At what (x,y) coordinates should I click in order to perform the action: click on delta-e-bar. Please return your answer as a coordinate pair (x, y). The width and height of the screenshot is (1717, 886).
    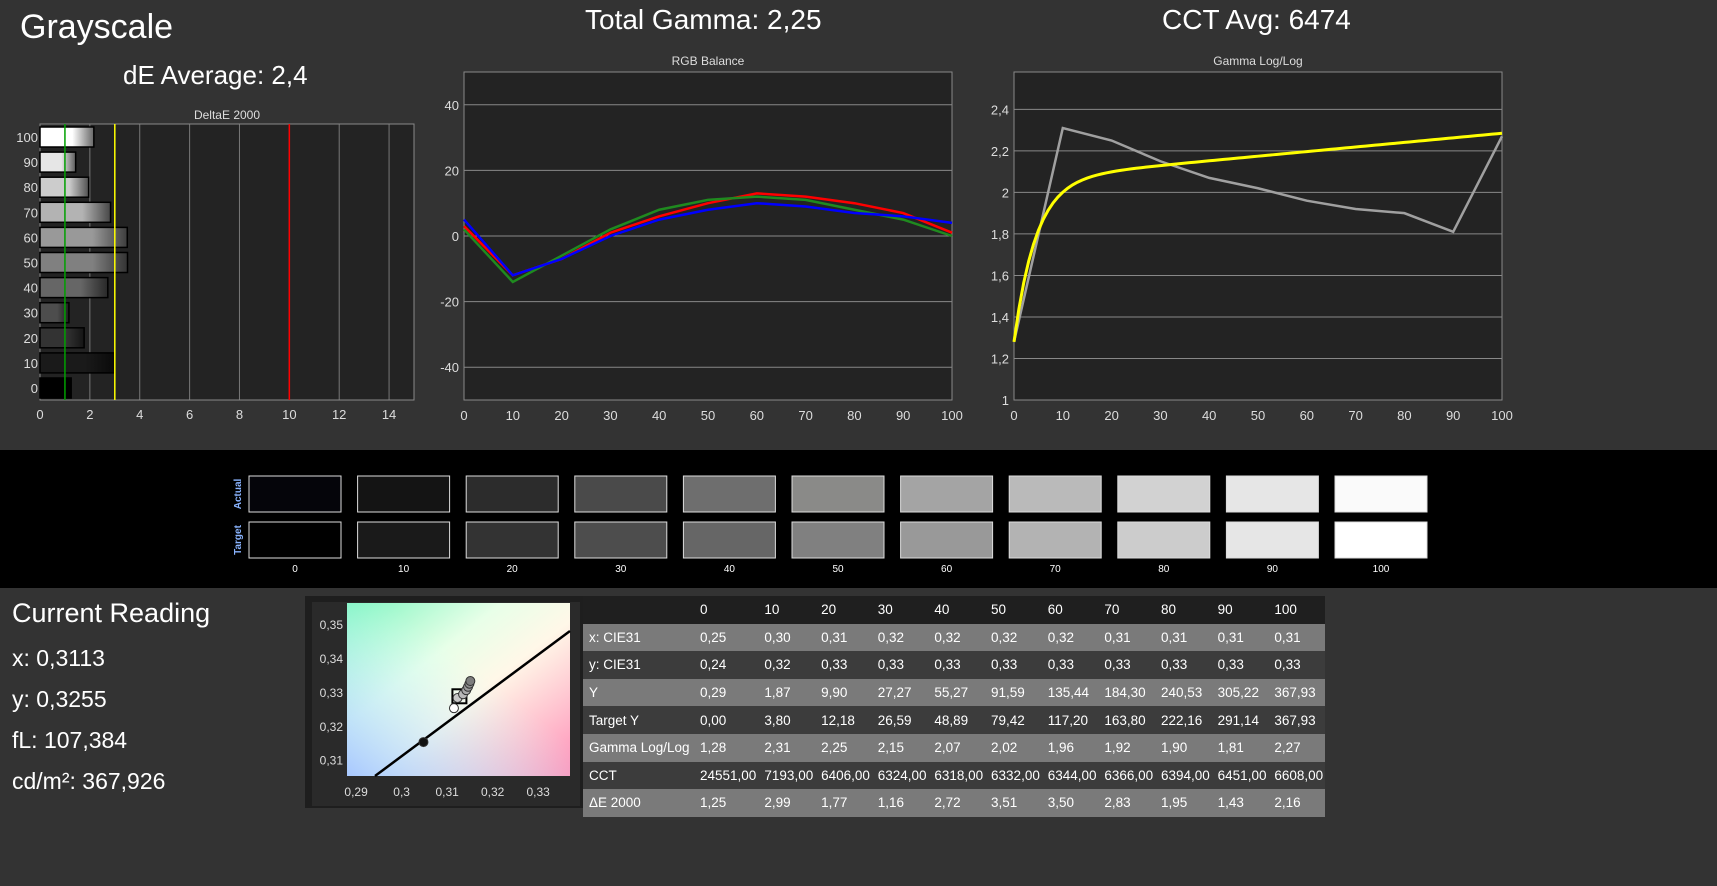
    Looking at the image, I should click on (67, 137).